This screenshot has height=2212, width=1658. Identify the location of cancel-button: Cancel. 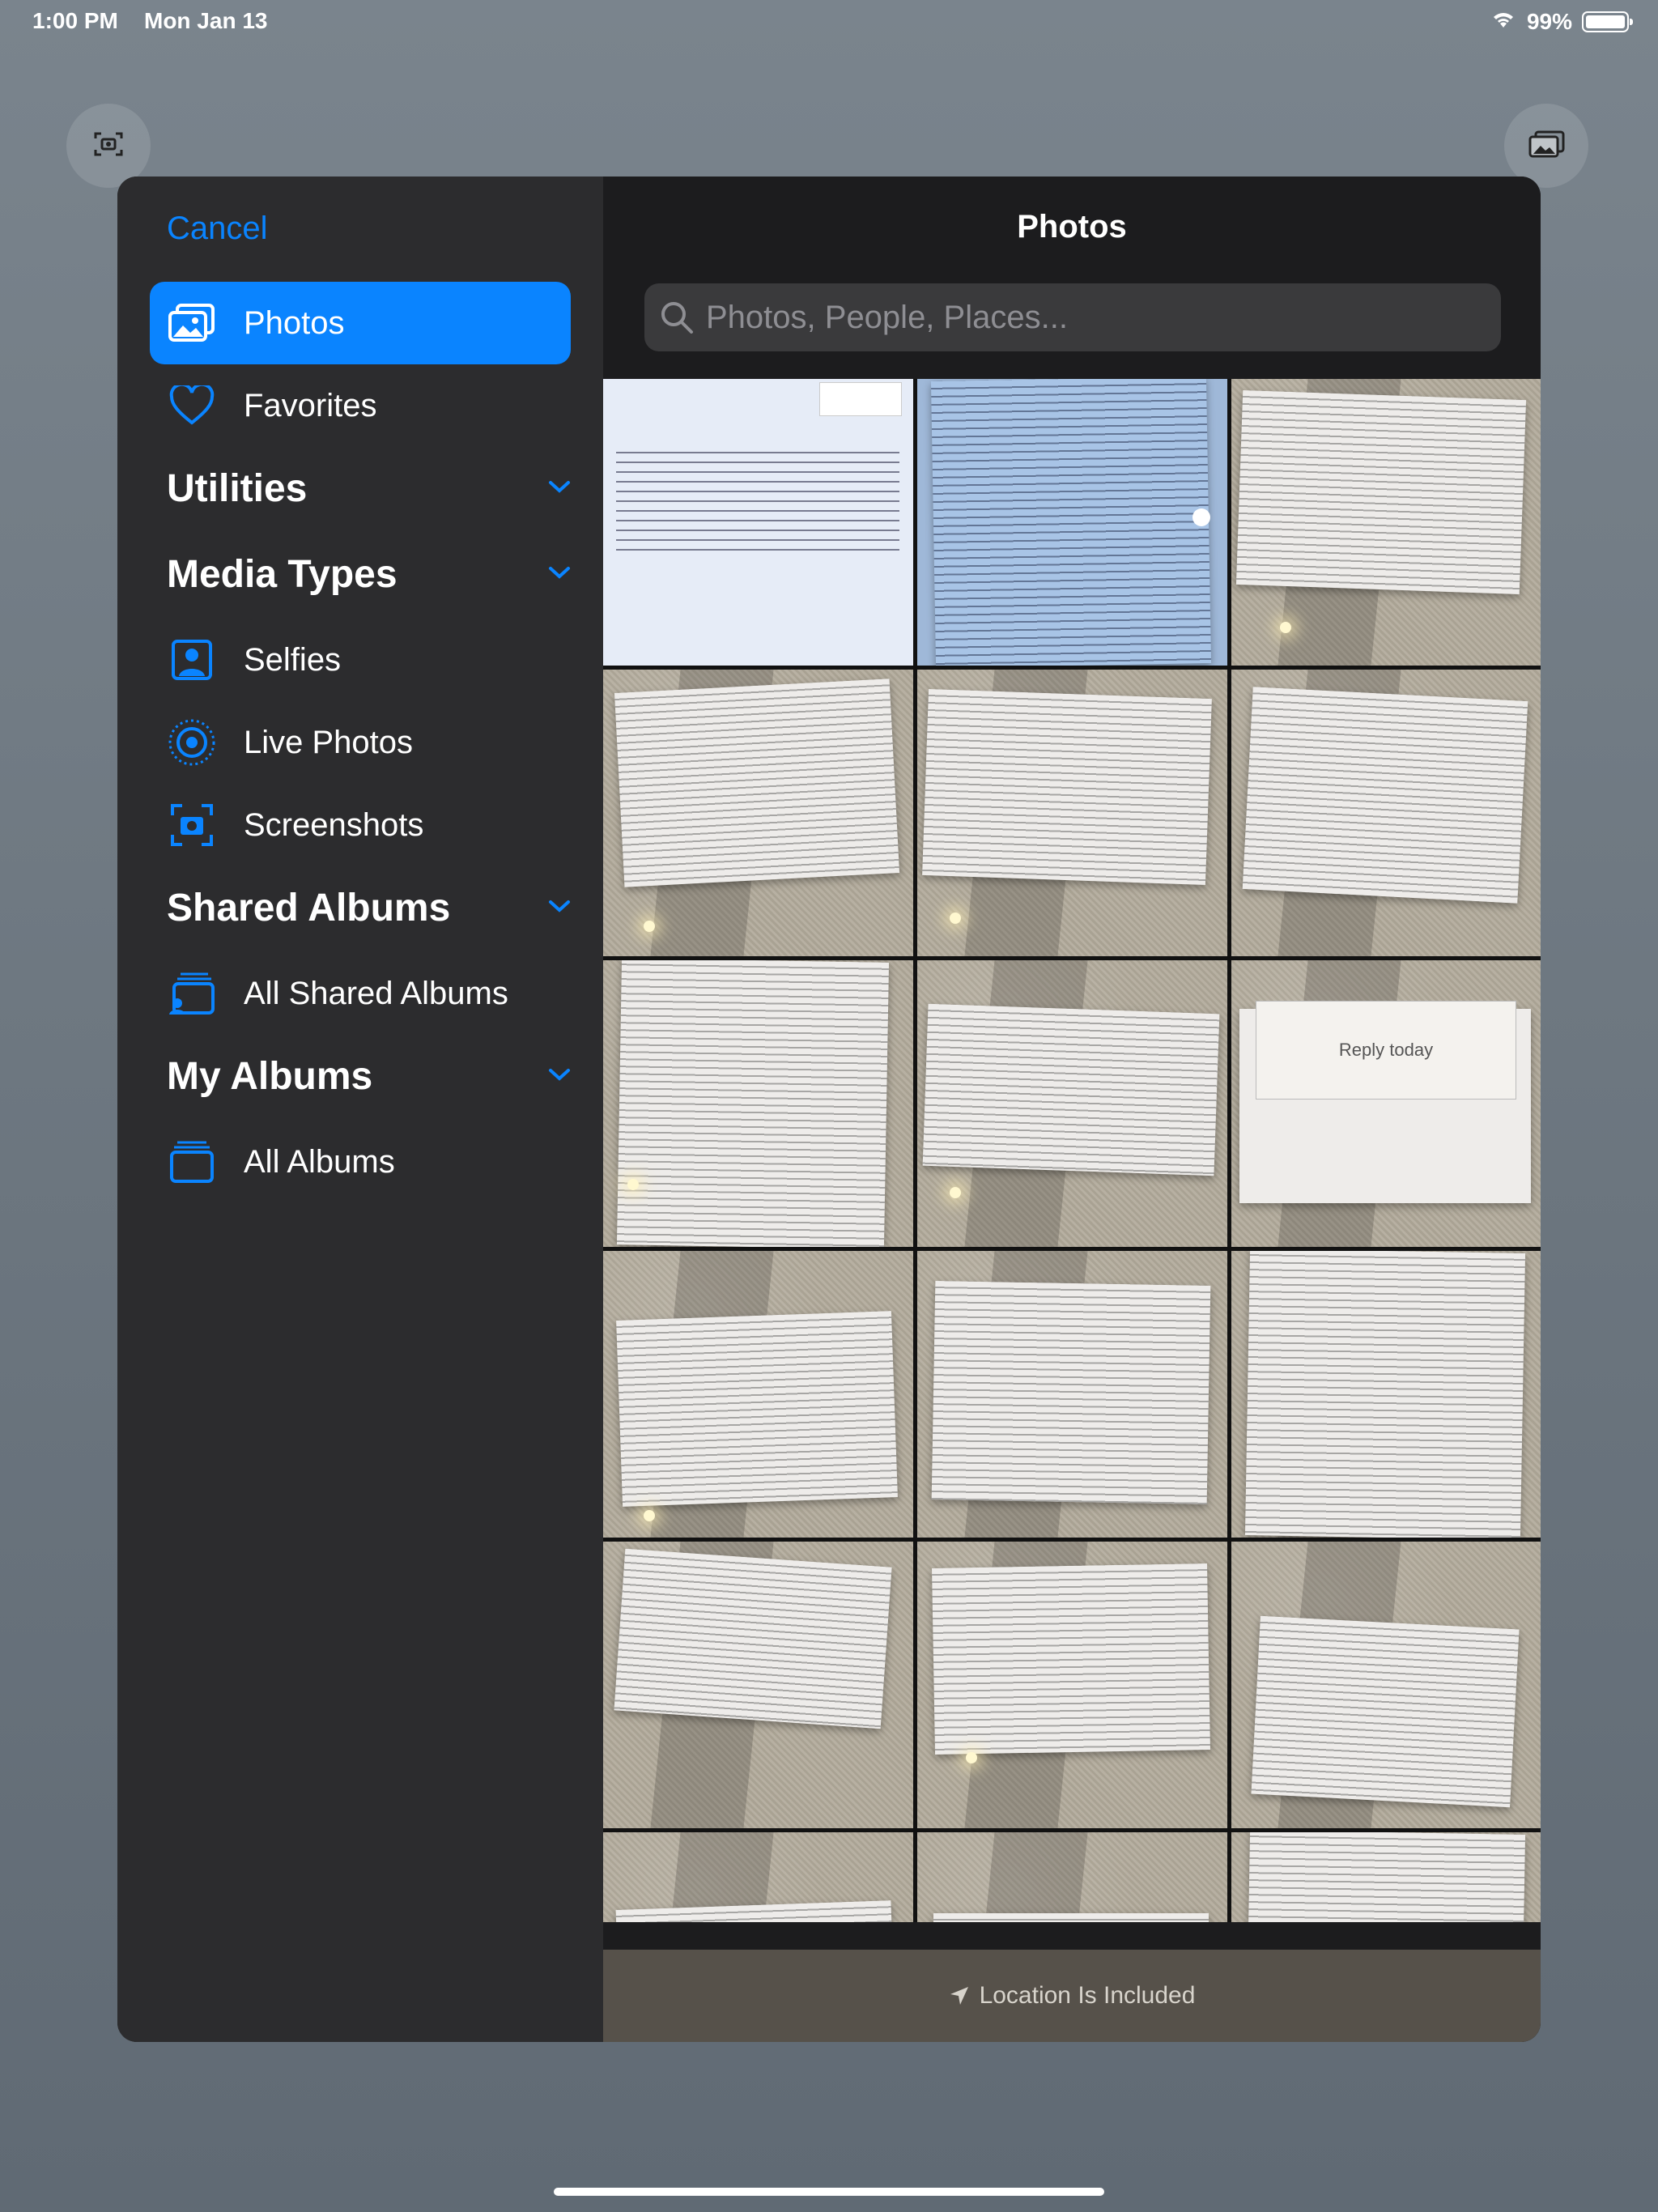
(217, 229).